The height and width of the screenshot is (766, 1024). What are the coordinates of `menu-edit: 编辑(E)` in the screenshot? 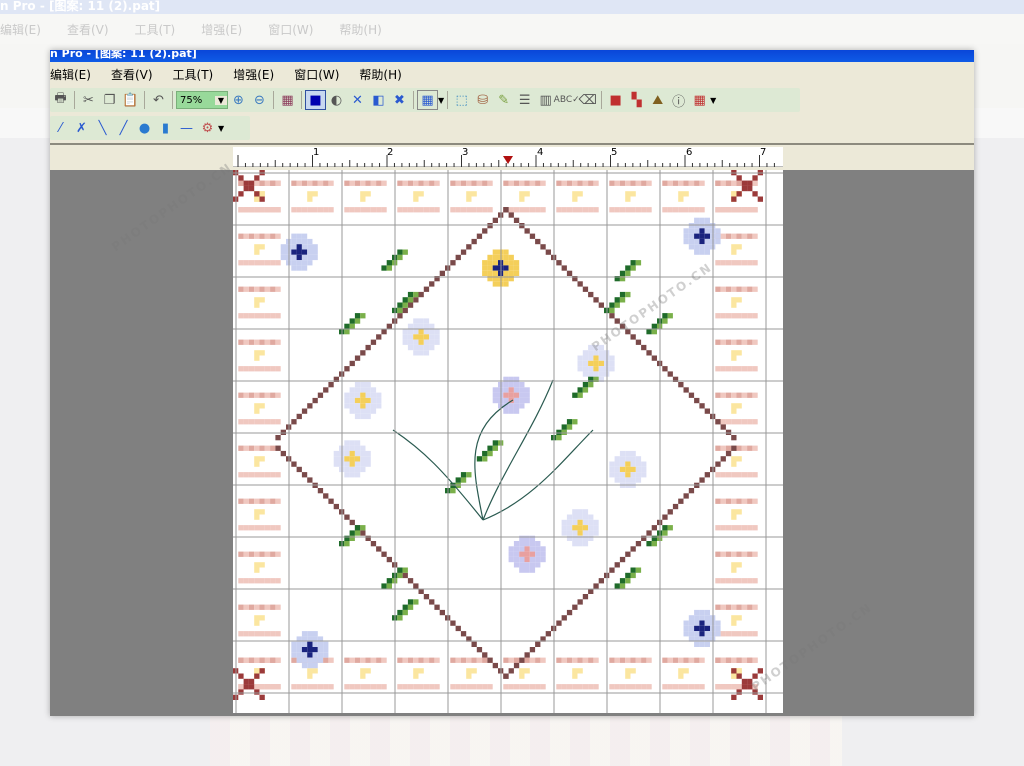 It's located at (74, 74).